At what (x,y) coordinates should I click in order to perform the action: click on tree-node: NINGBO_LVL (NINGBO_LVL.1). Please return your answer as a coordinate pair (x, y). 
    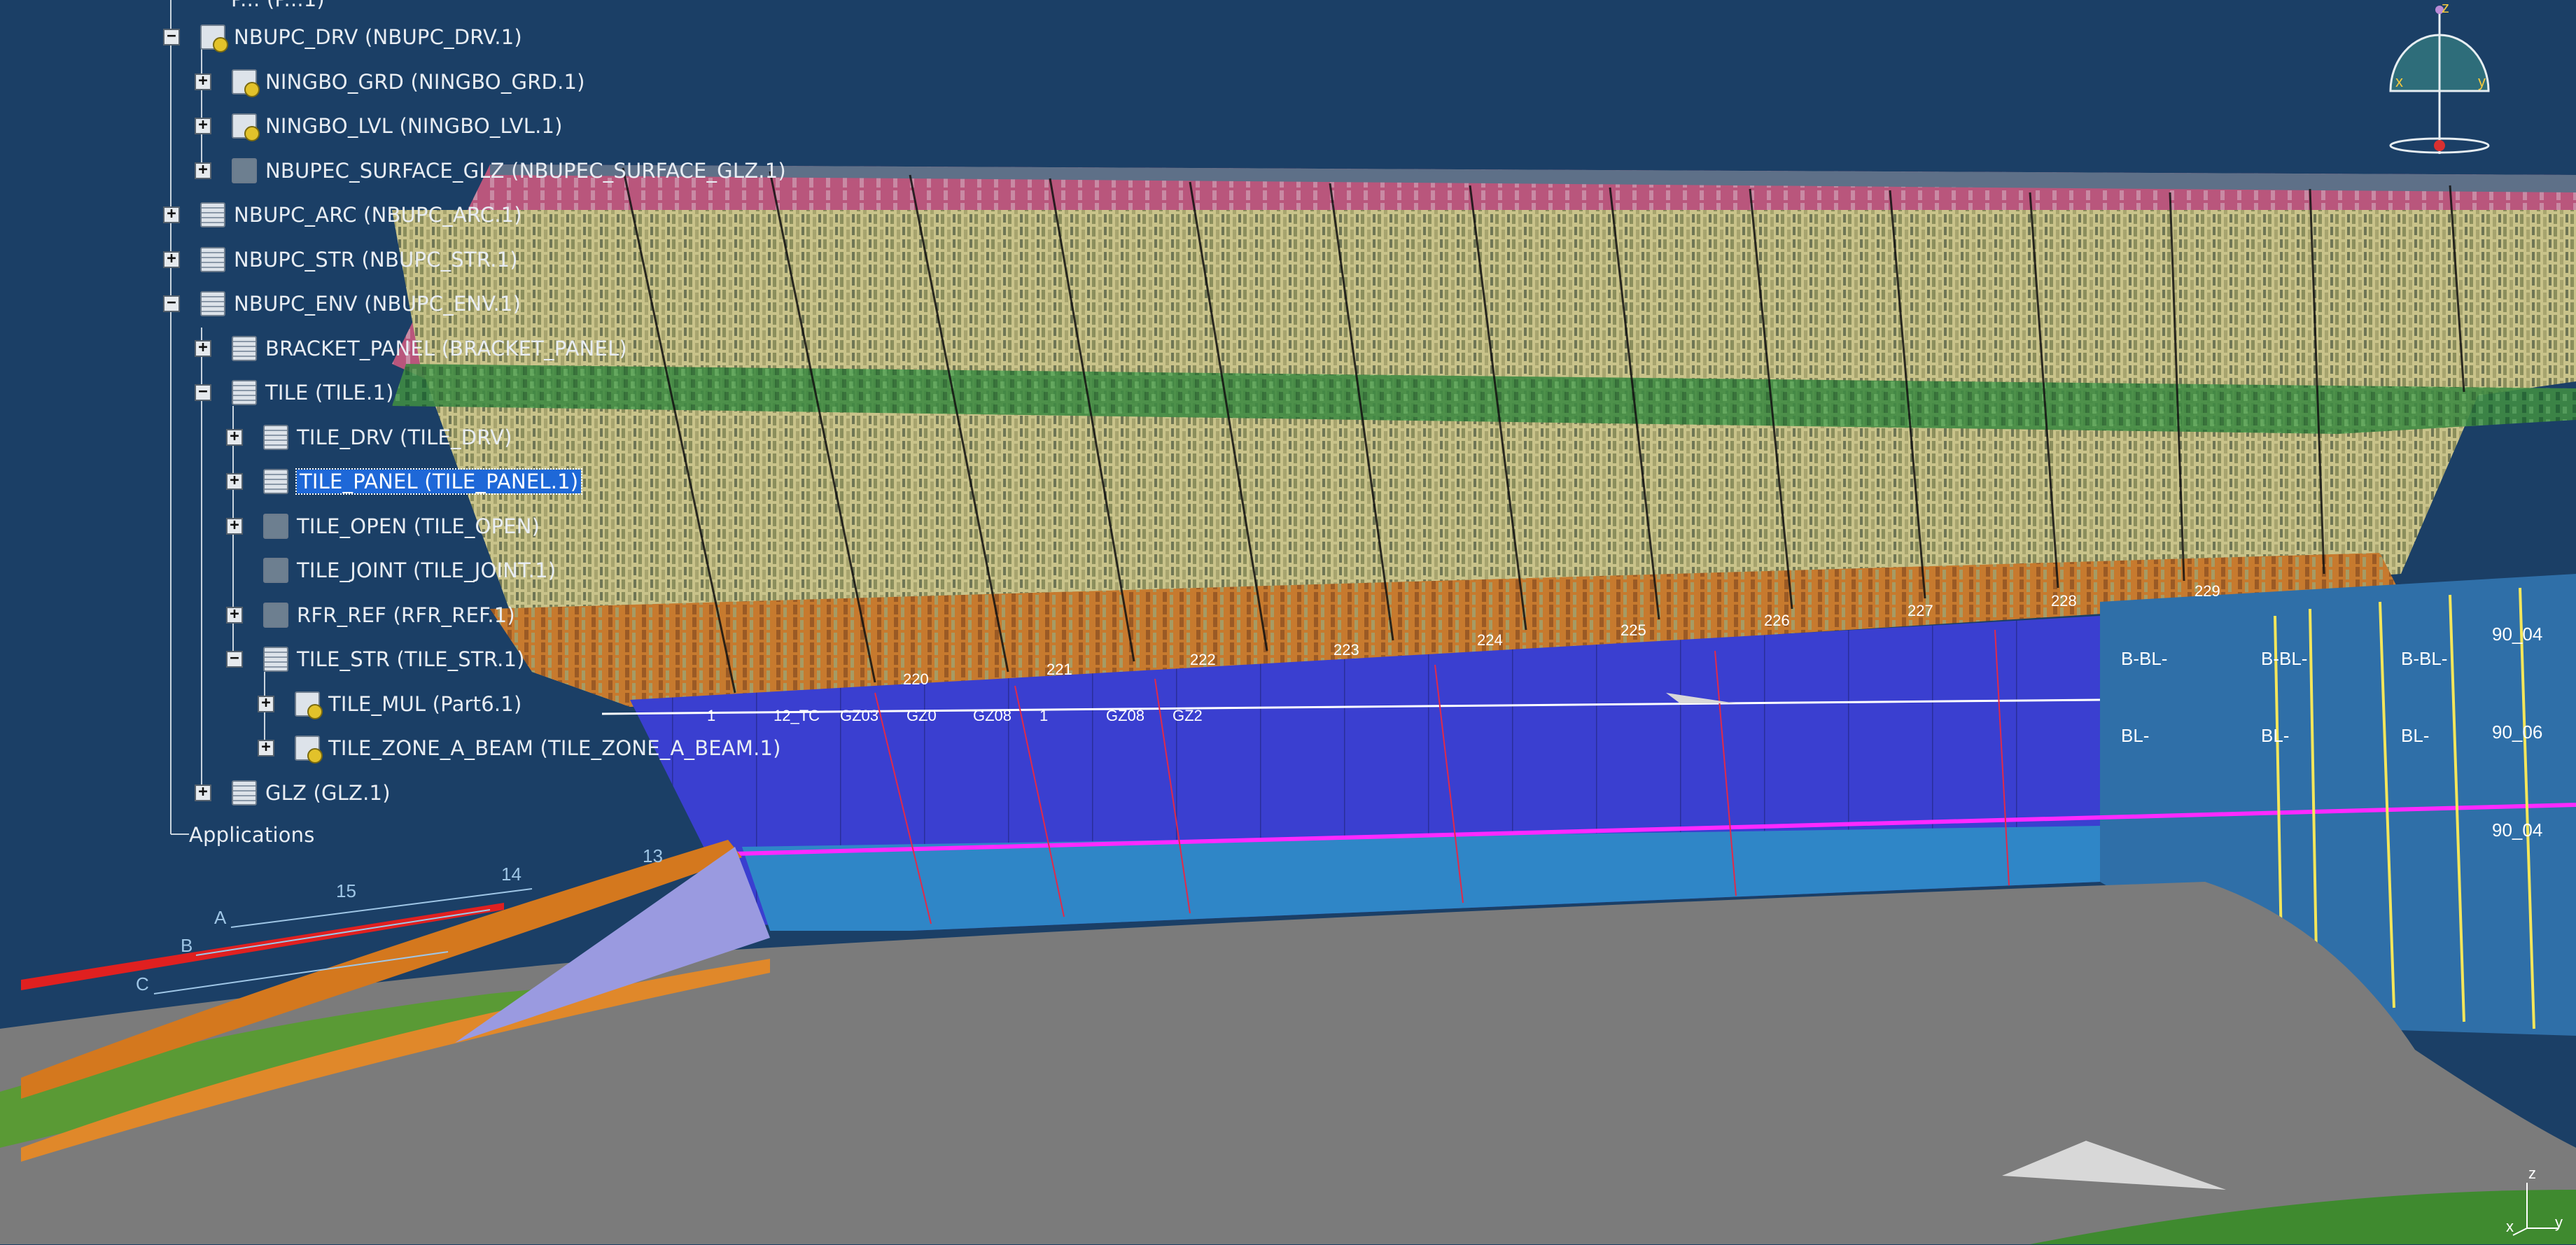
    Looking at the image, I should click on (397, 126).